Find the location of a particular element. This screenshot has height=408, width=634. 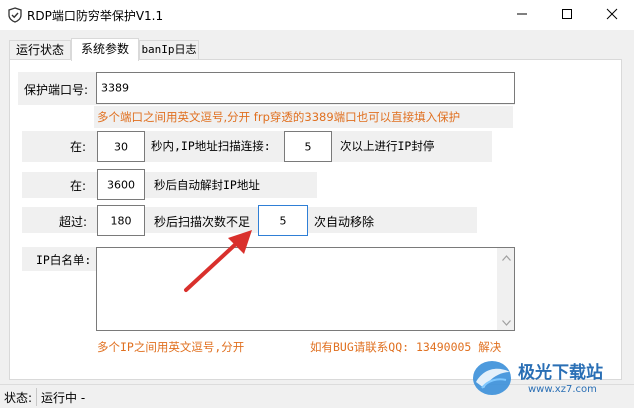

scroll-down-button is located at coordinates (506, 321).